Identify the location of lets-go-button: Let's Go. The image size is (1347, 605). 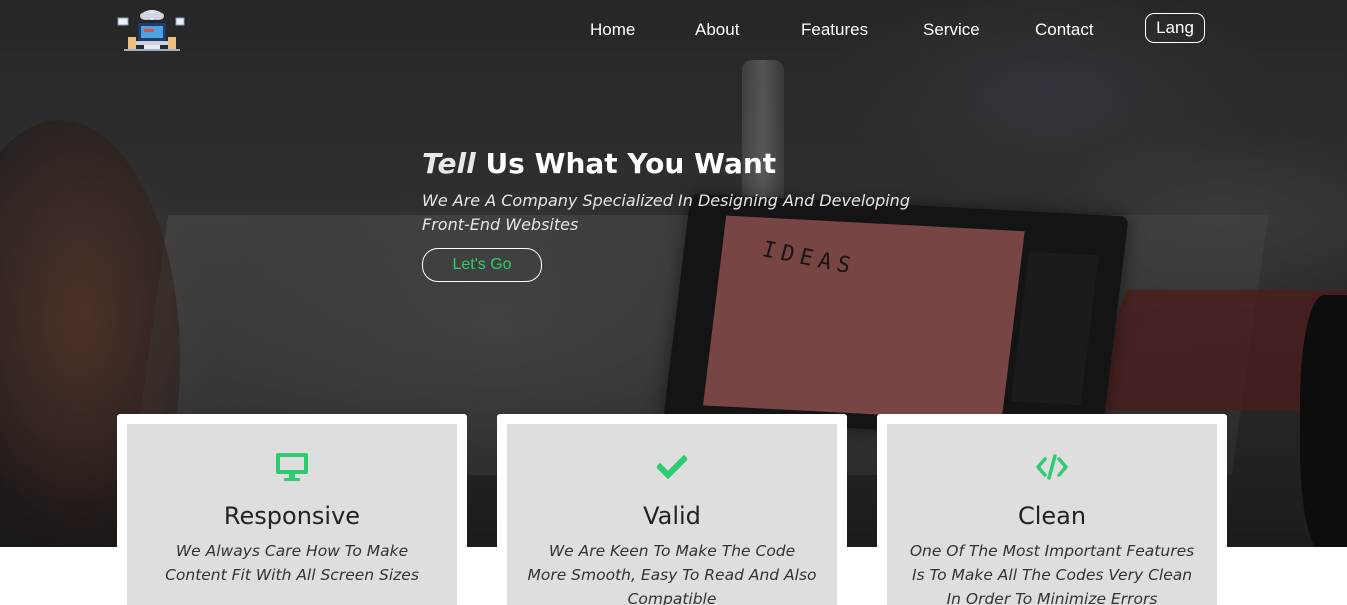
(482, 265).